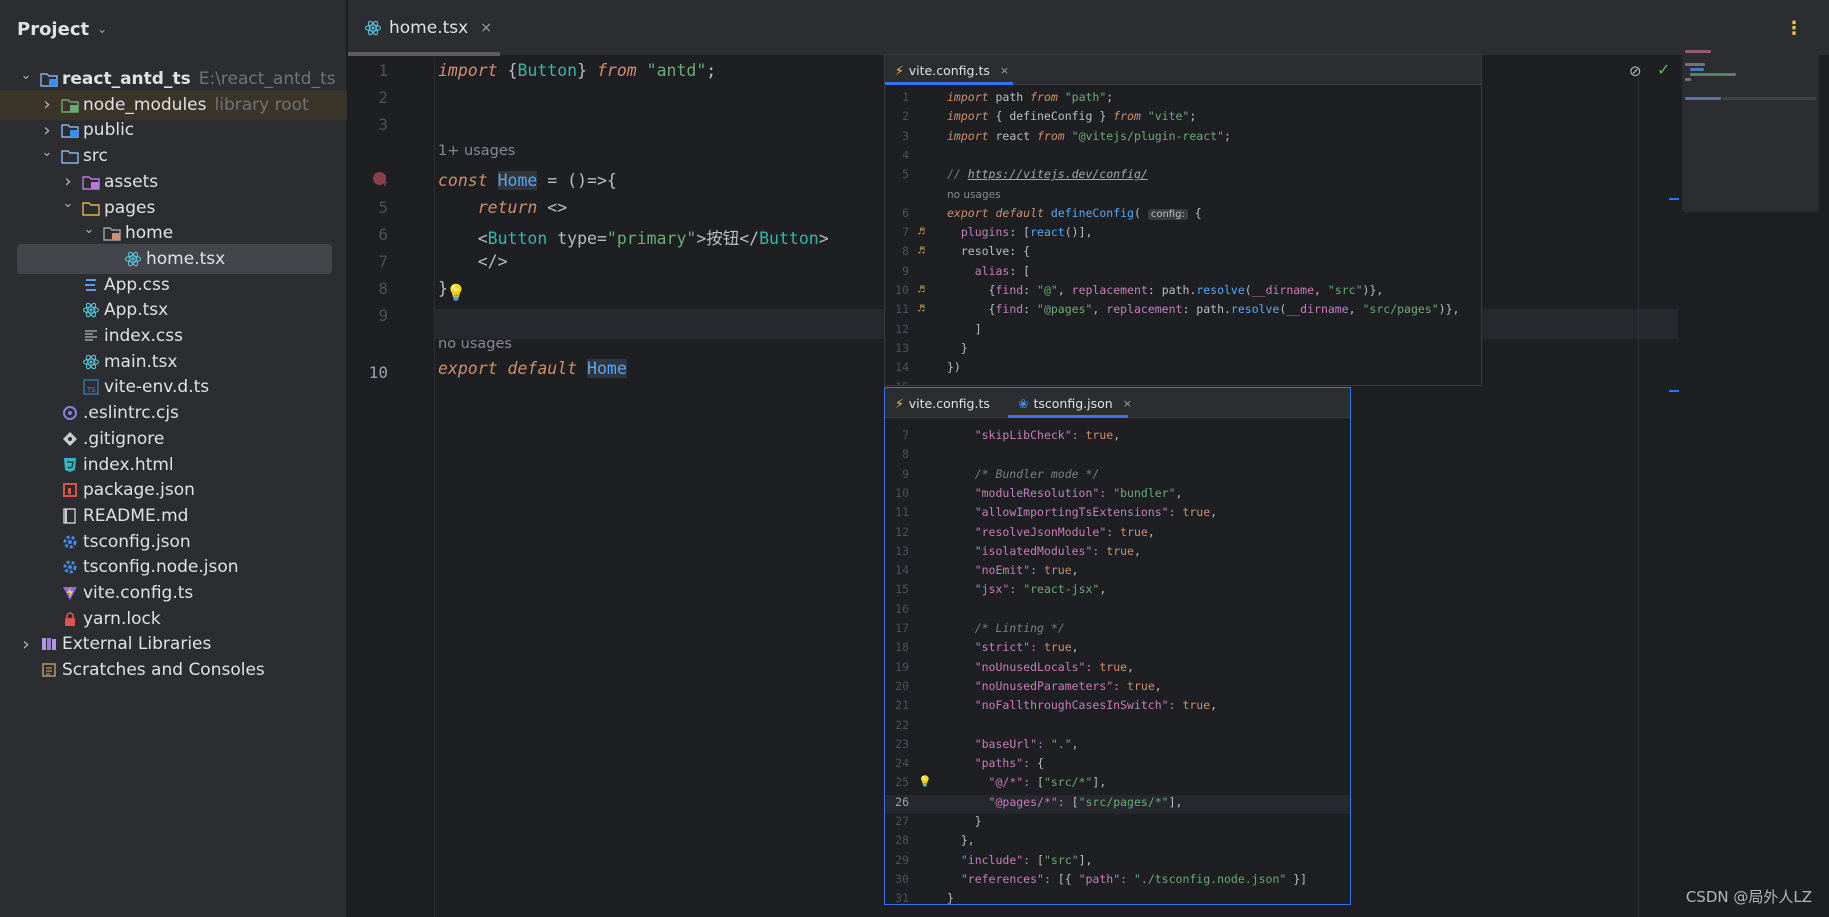 This screenshot has height=917, width=1829. I want to click on tab-home-tsx: home.tsx ×, so click(424, 28).